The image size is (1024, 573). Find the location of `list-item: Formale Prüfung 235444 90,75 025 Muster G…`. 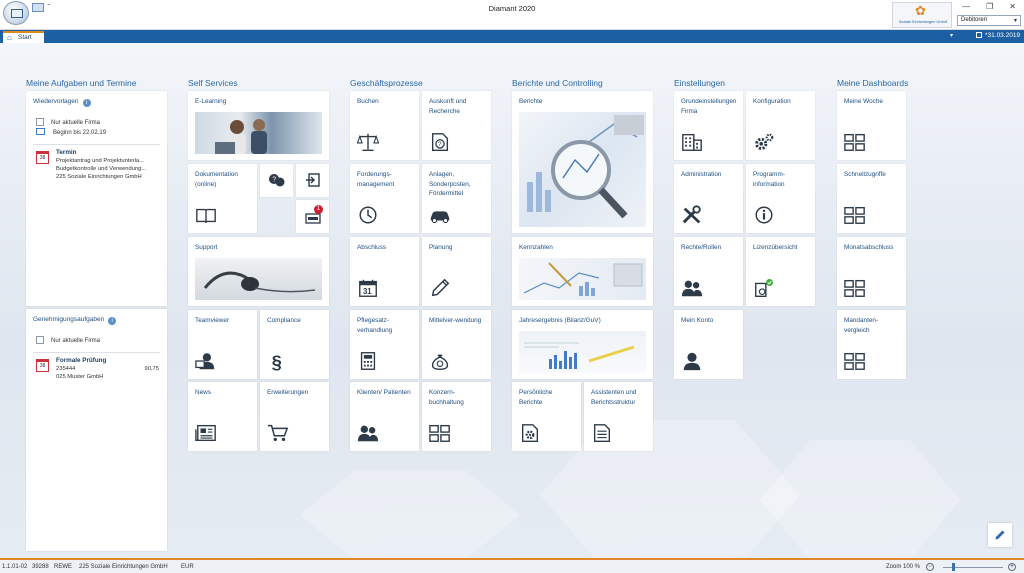

list-item: Formale Prüfung 235444 90,75 025 Muster G… is located at coordinates (107, 369).